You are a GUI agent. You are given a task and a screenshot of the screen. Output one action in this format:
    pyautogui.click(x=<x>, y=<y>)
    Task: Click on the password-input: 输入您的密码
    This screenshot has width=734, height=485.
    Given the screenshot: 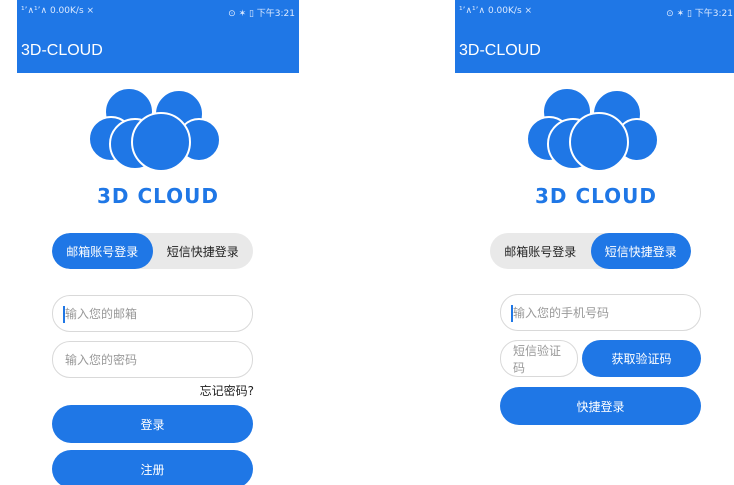 What is the action you would take?
    pyautogui.click(x=152, y=359)
    